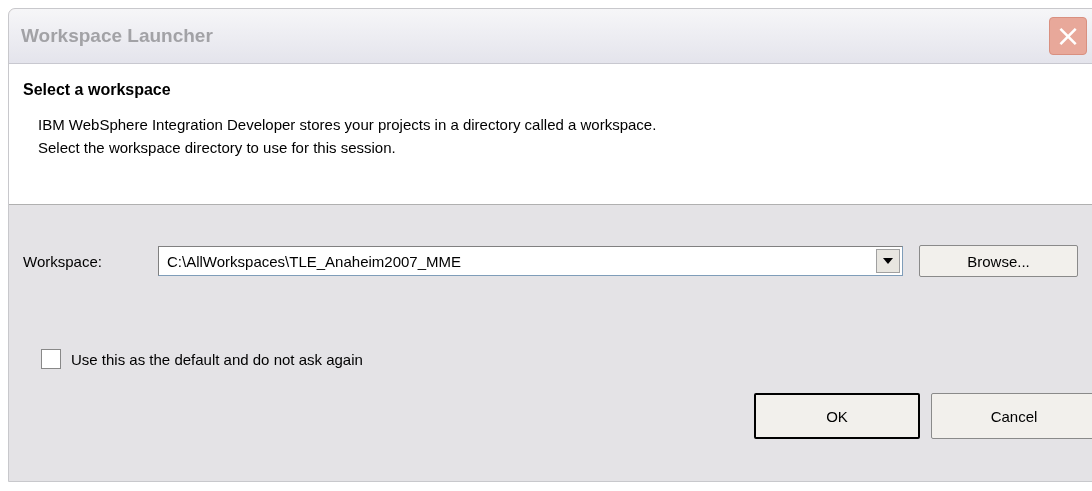 This screenshot has height=491, width=1092. What do you see at coordinates (837, 416) in the screenshot?
I see `dialog-button: OK` at bounding box center [837, 416].